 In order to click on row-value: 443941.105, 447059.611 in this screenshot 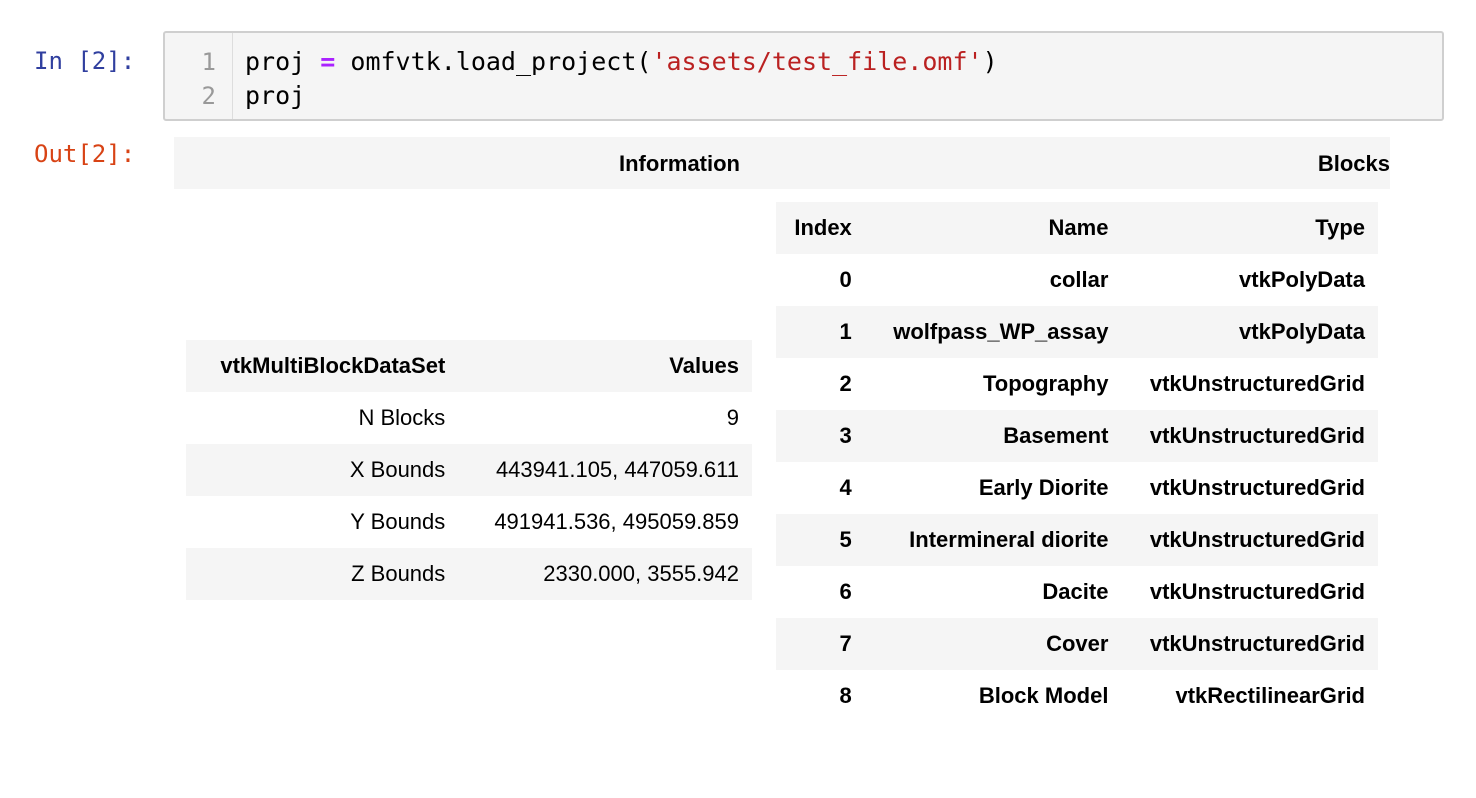, I will do `click(617, 469)`.